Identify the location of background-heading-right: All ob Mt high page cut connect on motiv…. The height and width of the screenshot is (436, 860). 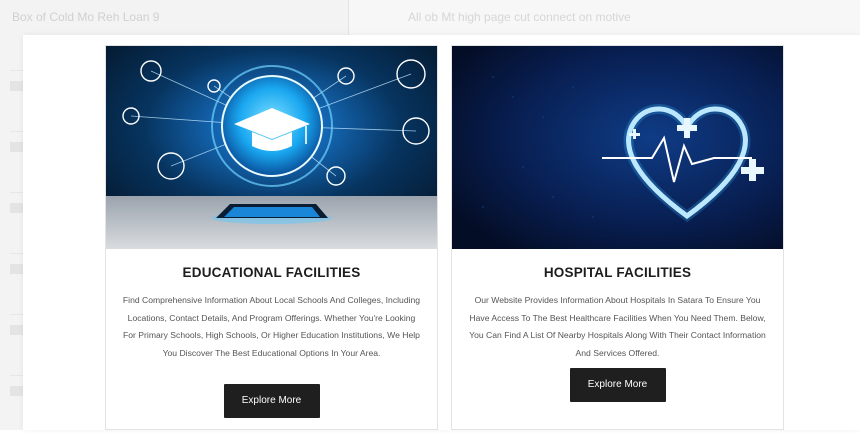
(519, 17).